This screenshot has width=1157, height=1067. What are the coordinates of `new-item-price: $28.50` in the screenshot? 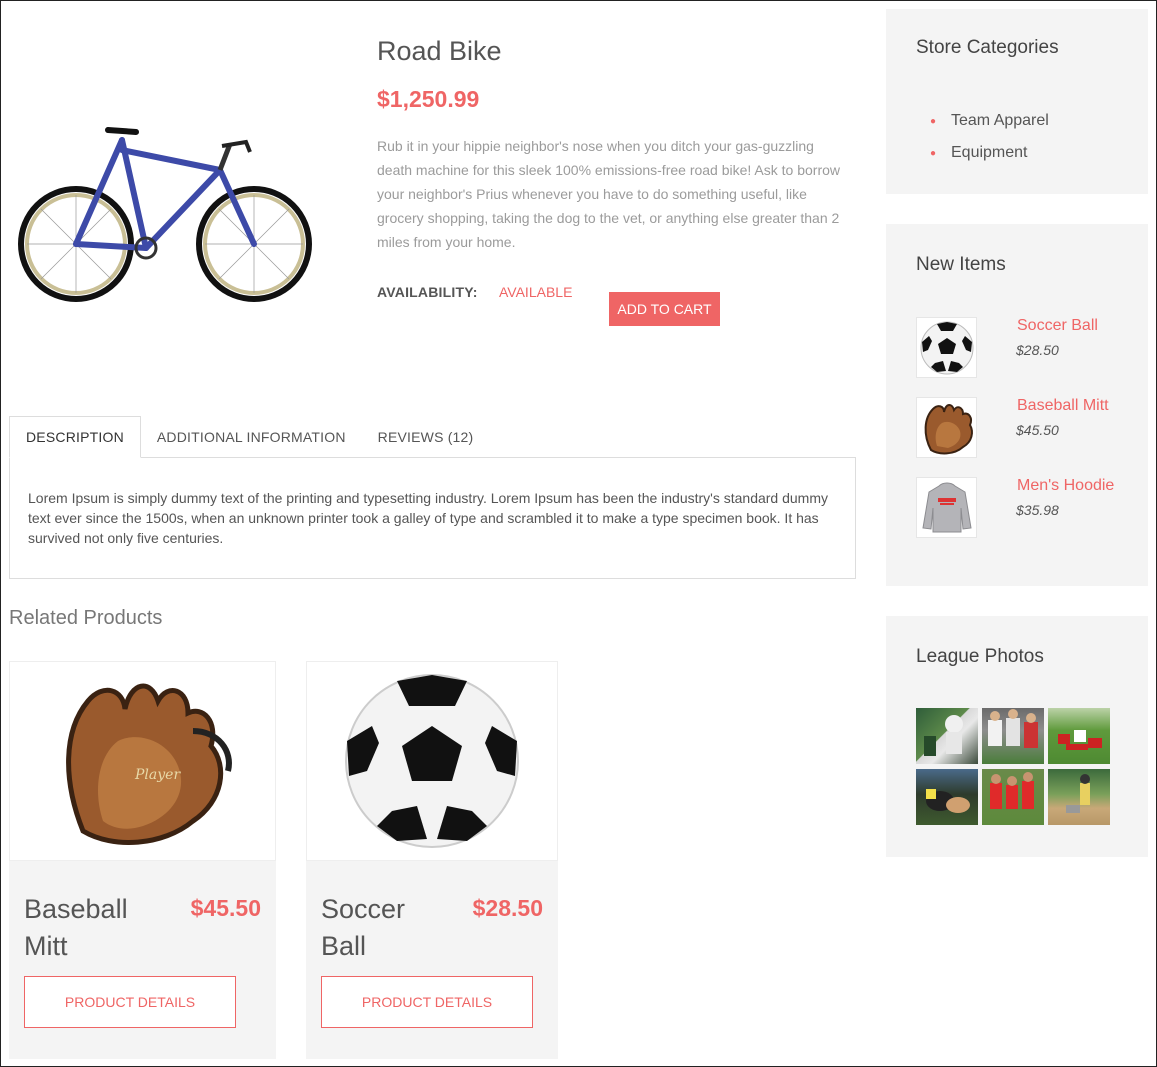 It's located at (1037, 350).